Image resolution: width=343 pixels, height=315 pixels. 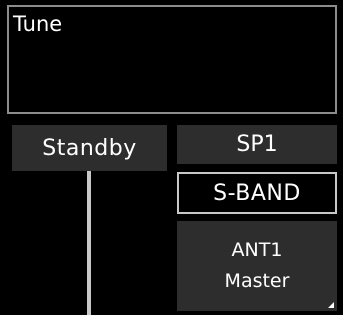 What do you see at coordinates (257, 281) in the screenshot?
I see `antenna-mode-label: Master` at bounding box center [257, 281].